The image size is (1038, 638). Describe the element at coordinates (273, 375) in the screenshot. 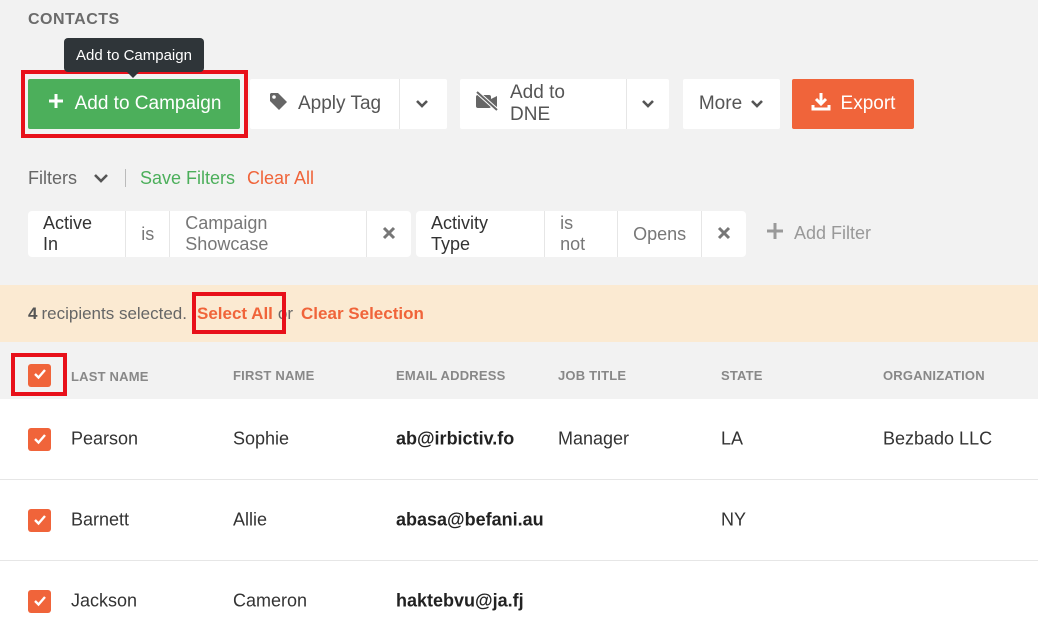

I see `column-header-first-name: FIRST NAME` at that location.